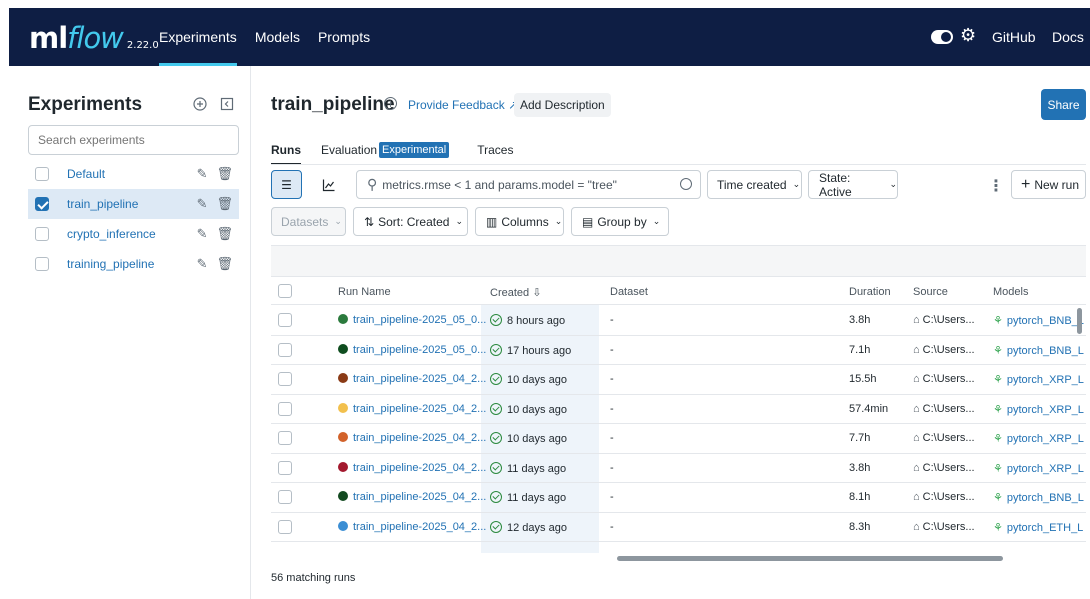 The height and width of the screenshot is (599, 1090). What do you see at coordinates (1068, 37) in the screenshot?
I see `docs-link: Docs` at bounding box center [1068, 37].